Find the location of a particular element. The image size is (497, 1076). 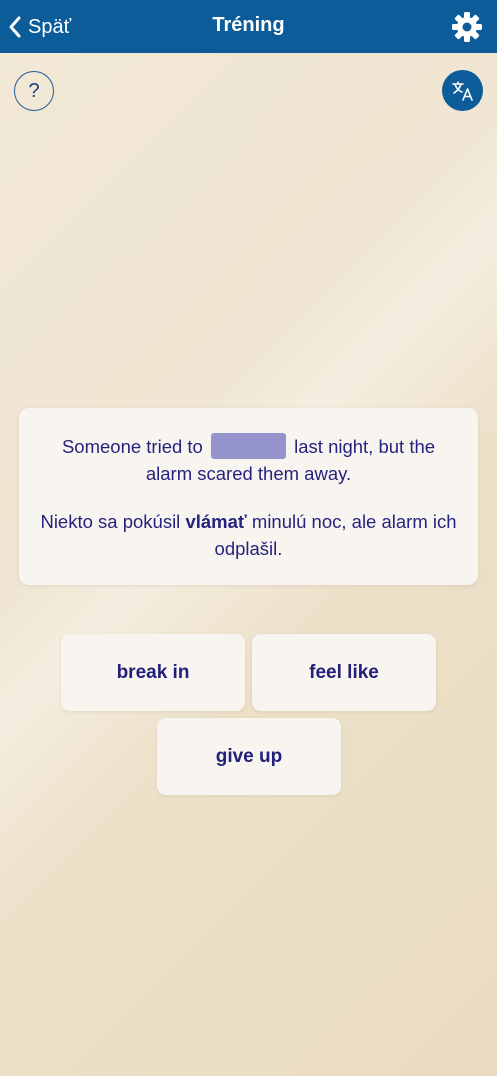

translate-icon is located at coordinates (462, 90).